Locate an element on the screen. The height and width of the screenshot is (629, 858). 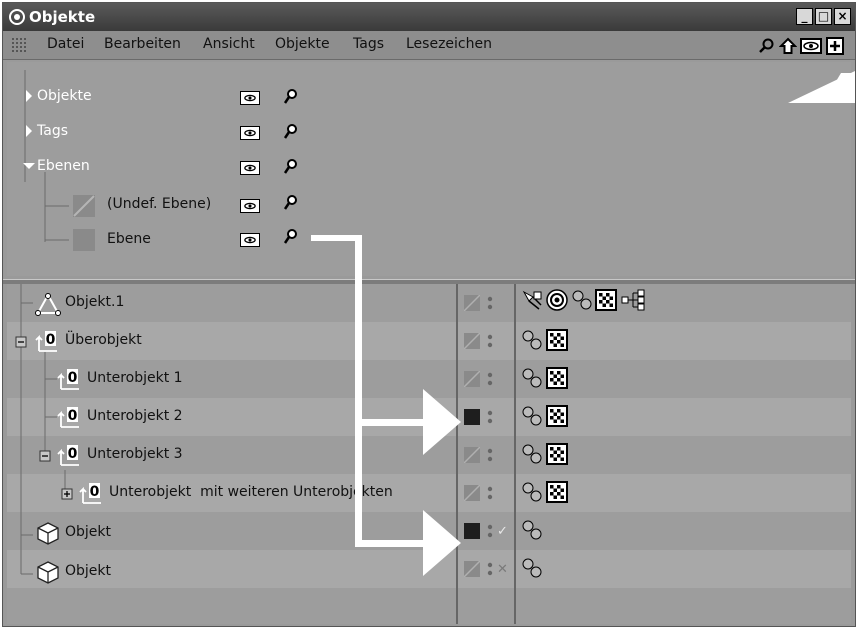
layer-undef-ebene: (Undef. Ebene) is located at coordinates (159, 204).